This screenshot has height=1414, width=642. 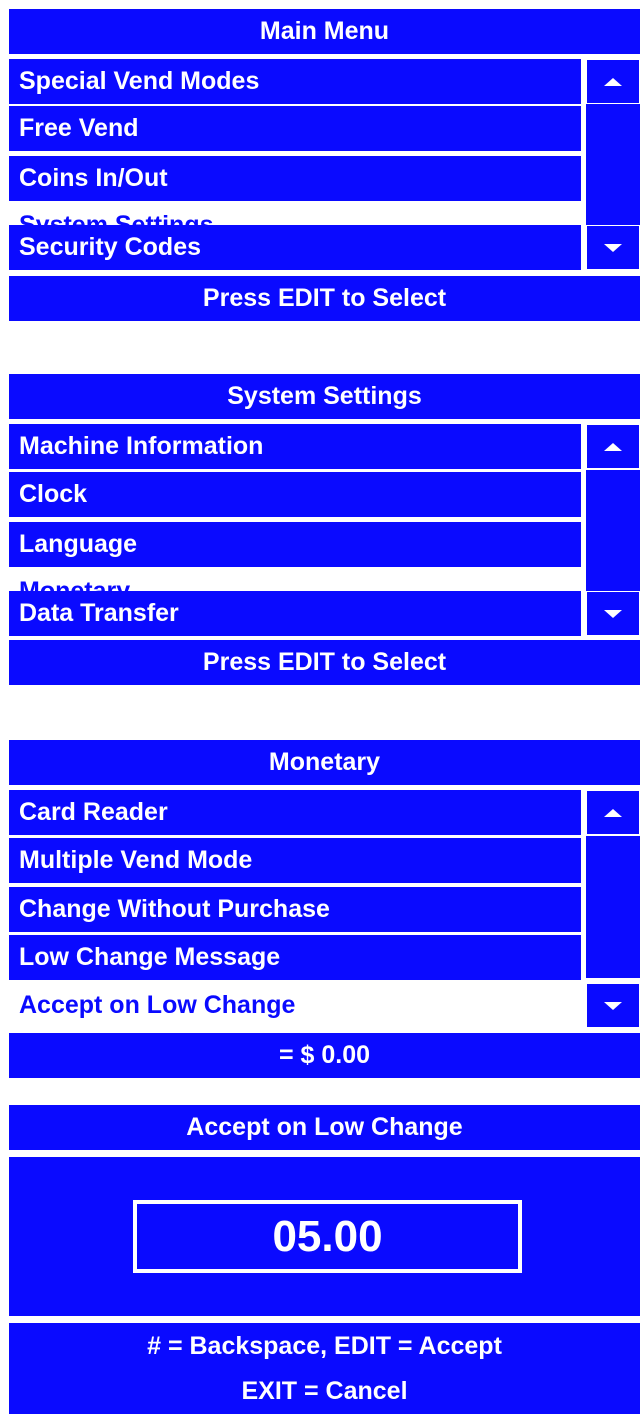 What do you see at coordinates (324, 1127) in the screenshot?
I see `panel-title: Accept on Low Change` at bounding box center [324, 1127].